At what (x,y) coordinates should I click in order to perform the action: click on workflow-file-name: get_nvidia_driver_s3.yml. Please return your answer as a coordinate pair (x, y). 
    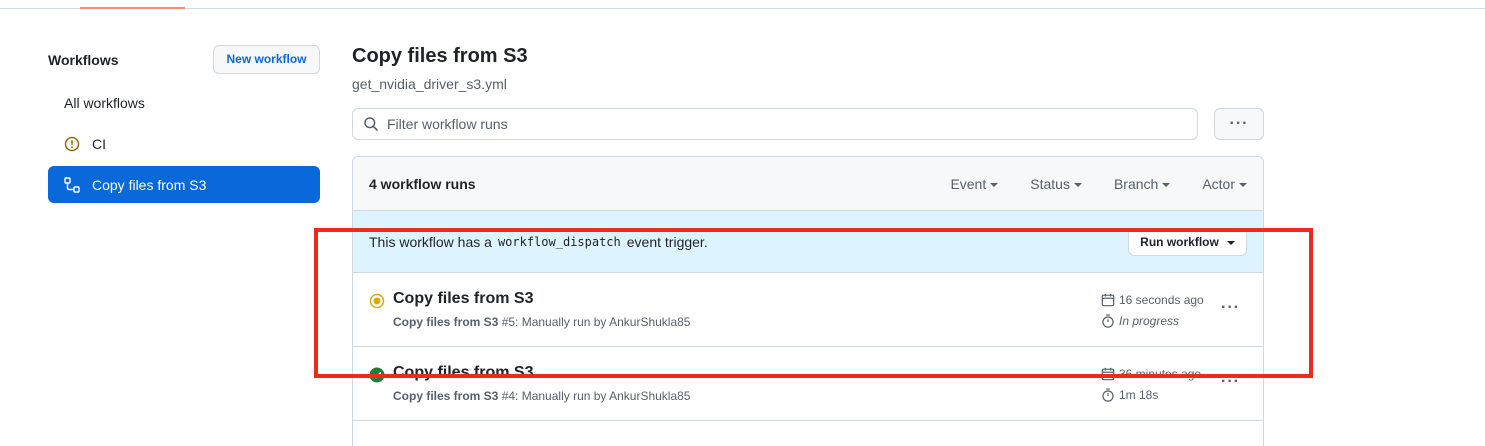
    Looking at the image, I should click on (808, 84).